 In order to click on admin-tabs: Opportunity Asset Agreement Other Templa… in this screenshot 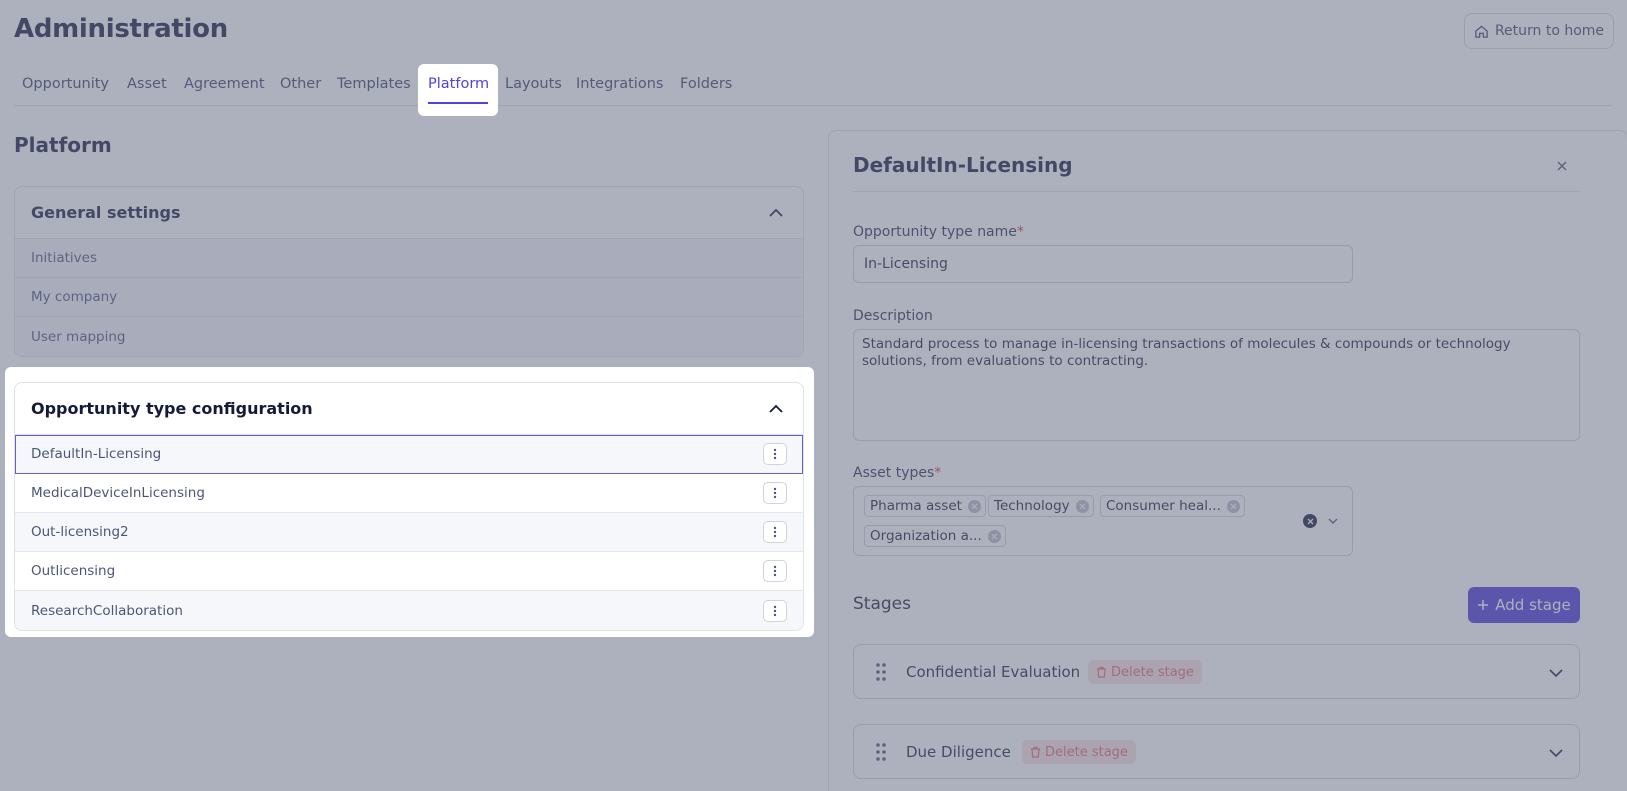, I will do `click(813, 86)`.